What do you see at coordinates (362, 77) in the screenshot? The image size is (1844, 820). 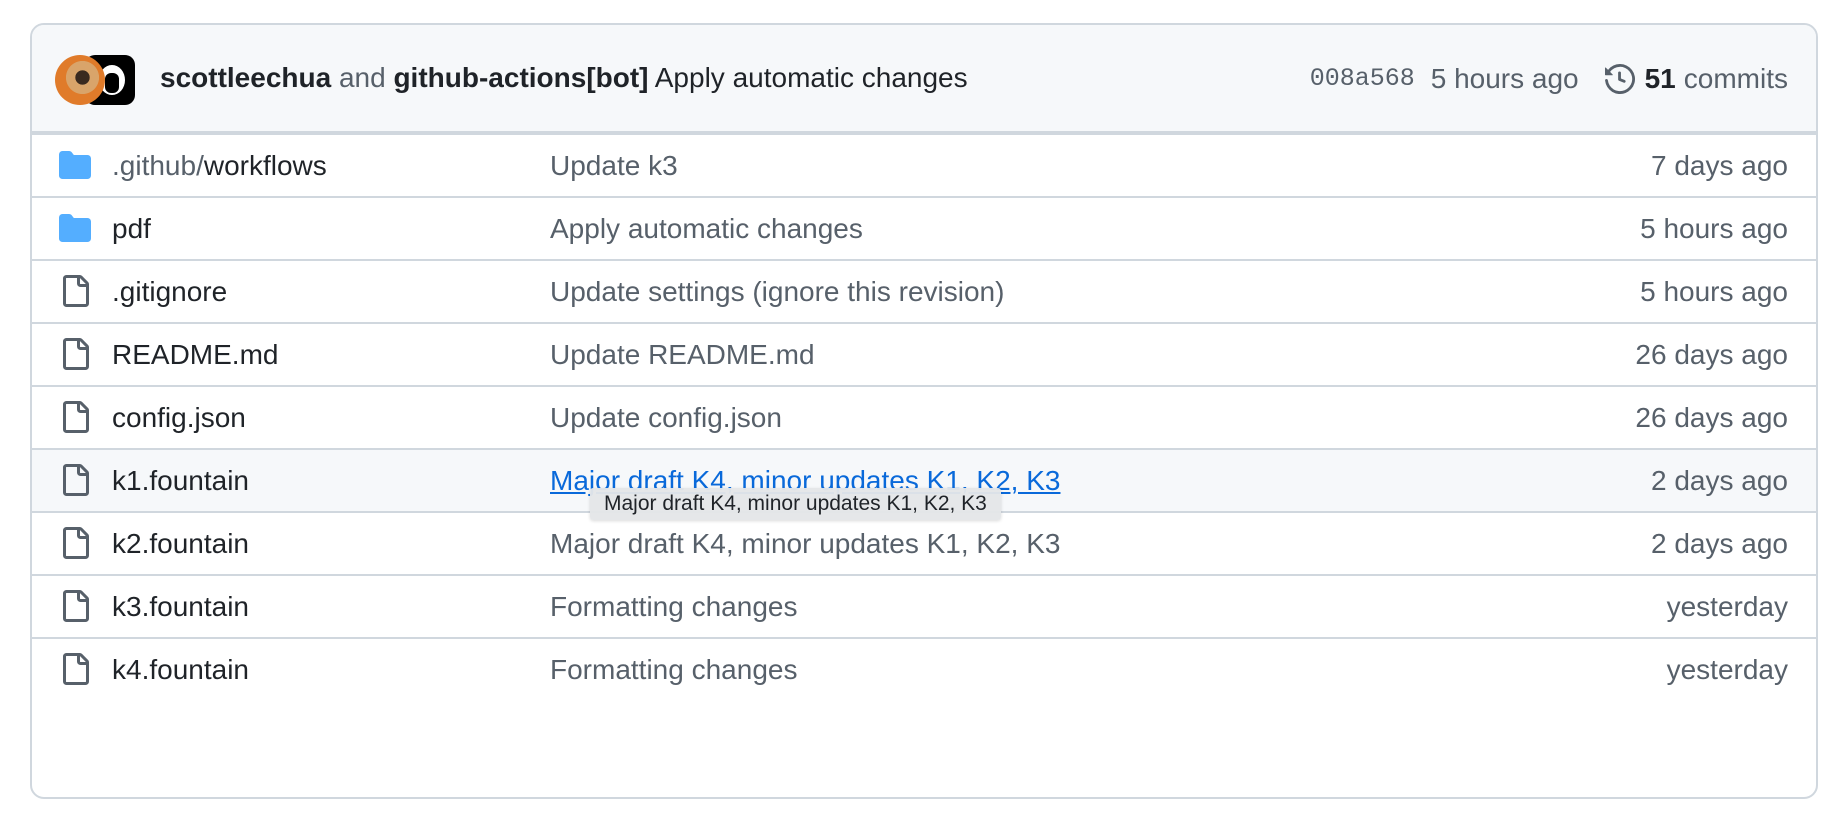 I see `author-joiner: and` at bounding box center [362, 77].